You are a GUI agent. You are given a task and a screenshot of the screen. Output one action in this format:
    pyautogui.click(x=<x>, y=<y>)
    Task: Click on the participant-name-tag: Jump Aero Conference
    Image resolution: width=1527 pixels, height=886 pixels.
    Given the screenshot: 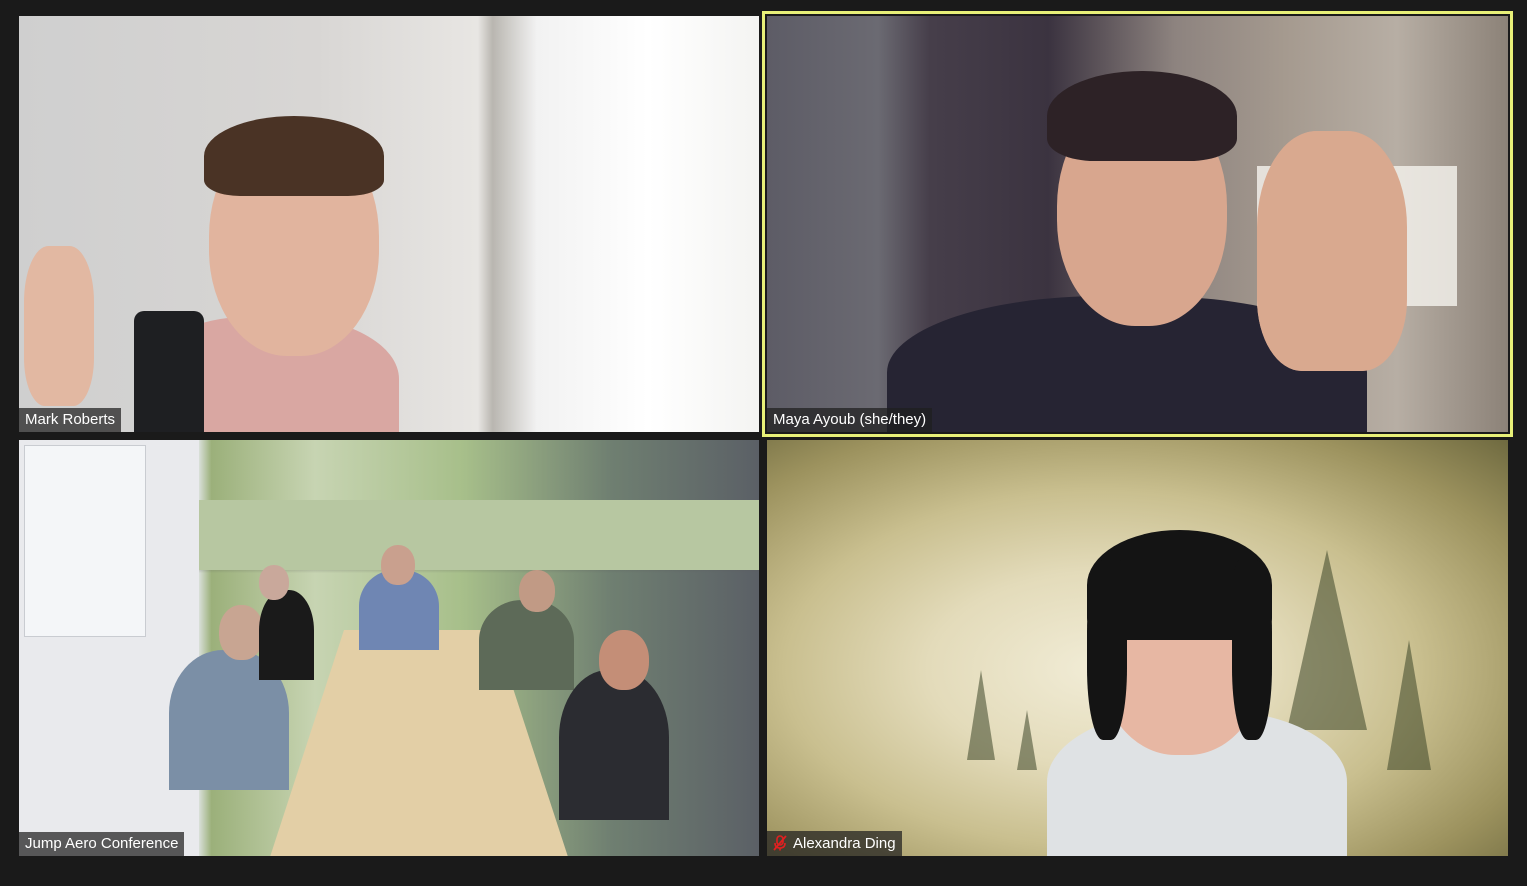 What is the action you would take?
    pyautogui.click(x=102, y=844)
    